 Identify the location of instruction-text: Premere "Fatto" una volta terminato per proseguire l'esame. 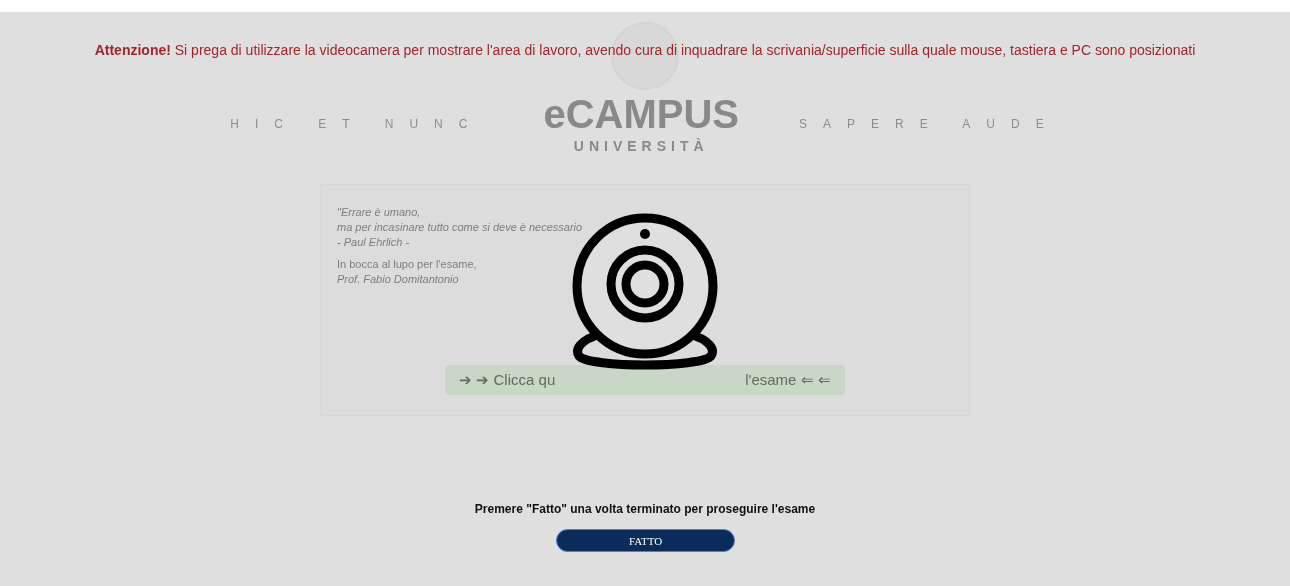
(645, 509).